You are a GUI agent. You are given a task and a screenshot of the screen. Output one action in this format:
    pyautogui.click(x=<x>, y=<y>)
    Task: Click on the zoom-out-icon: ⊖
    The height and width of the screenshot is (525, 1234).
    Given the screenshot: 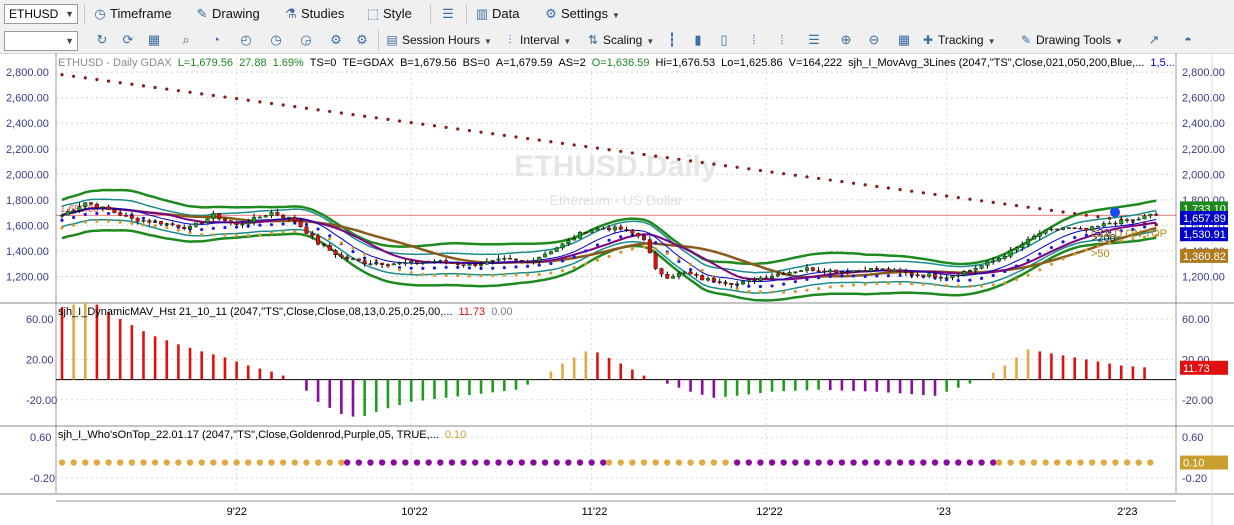 What is the action you would take?
    pyautogui.click(x=874, y=40)
    